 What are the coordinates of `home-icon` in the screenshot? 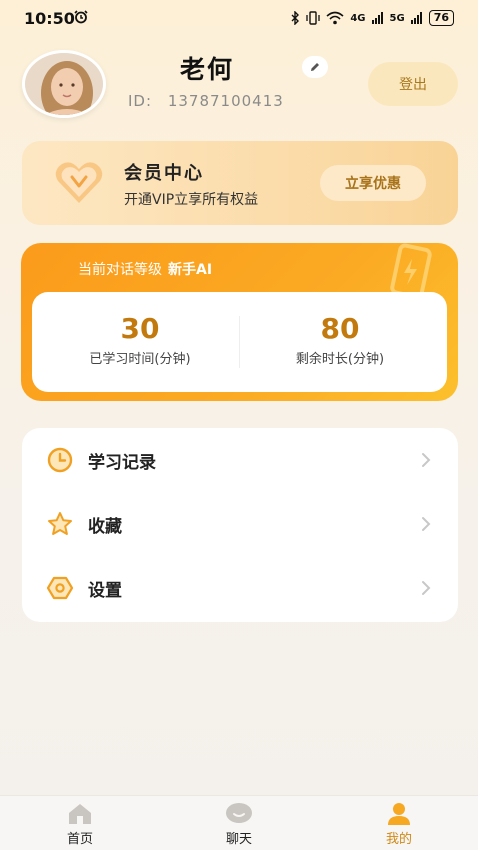 It's located at (80, 814).